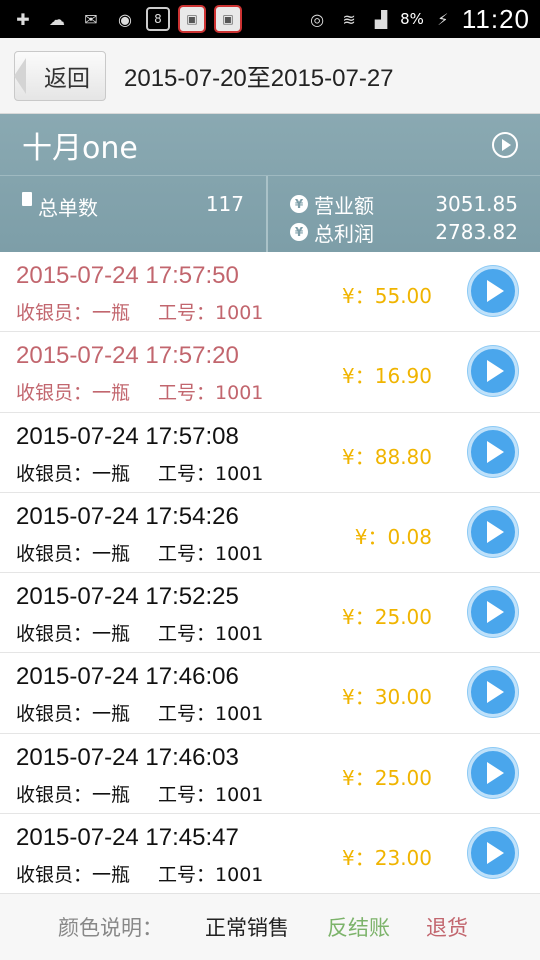 The image size is (540, 960). Describe the element at coordinates (127, 677) in the screenshot. I see `order-datetime: 2015-07-24 17:46:06` at that location.